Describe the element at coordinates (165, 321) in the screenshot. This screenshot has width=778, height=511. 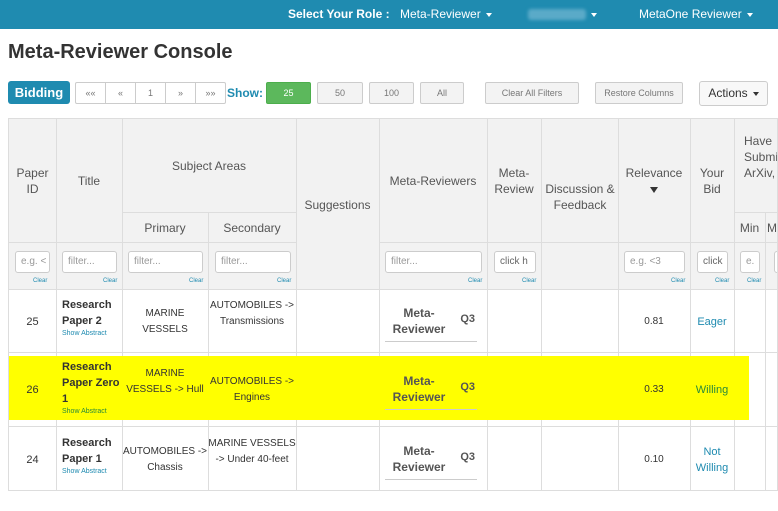
I see `primary-cell: MARINE VESSELS` at that location.